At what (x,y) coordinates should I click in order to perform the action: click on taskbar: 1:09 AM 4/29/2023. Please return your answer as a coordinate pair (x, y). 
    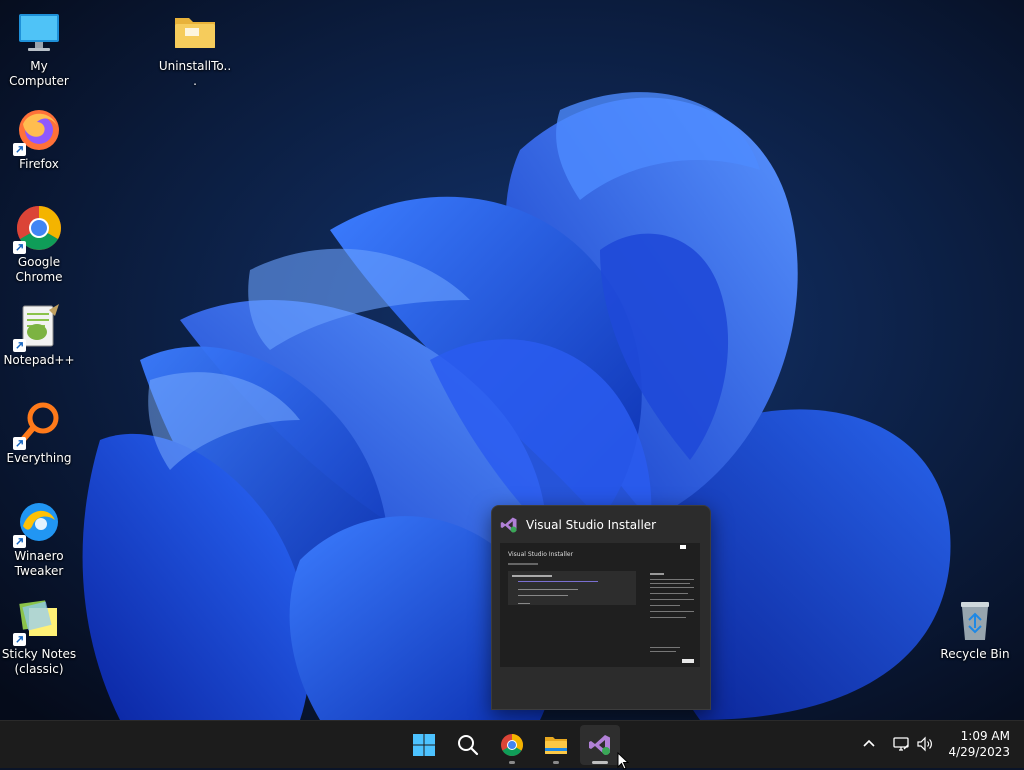
    Looking at the image, I should click on (512, 744).